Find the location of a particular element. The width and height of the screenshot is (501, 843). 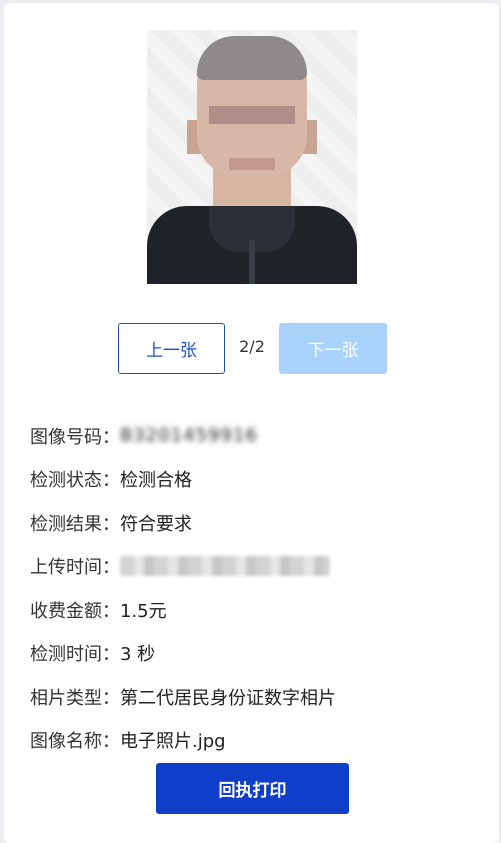

image-name-value: 电子照片.jpg is located at coordinates (173, 742).